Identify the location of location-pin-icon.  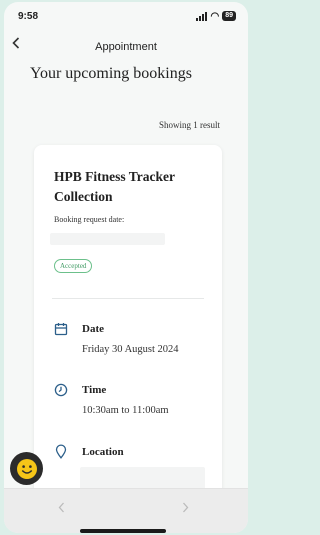
(61, 454).